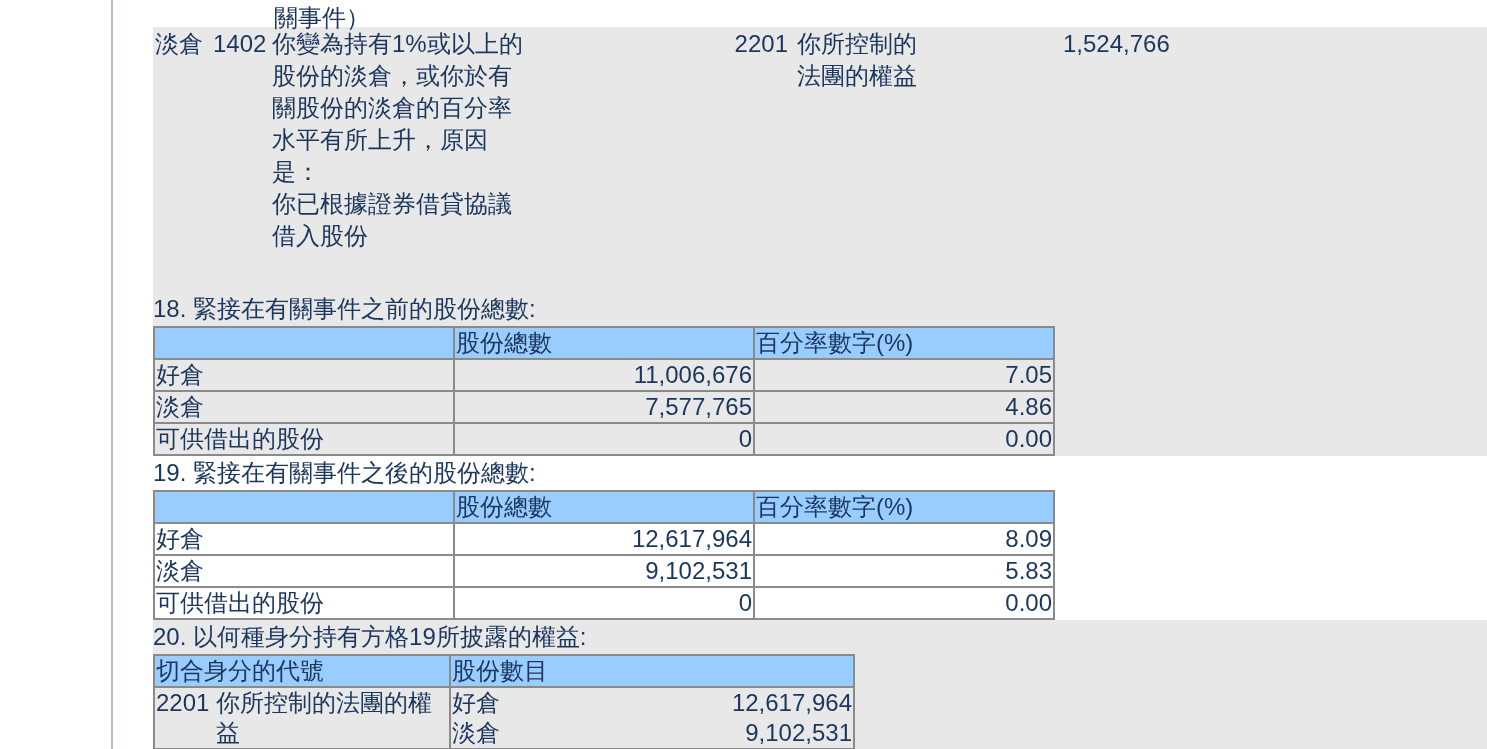  I want to click on description-text: 你變為持有1%或以上的股份的淡倉，或你於有關股份的淡倉的百分率水平有所上升，原因是：, so click(398, 108).